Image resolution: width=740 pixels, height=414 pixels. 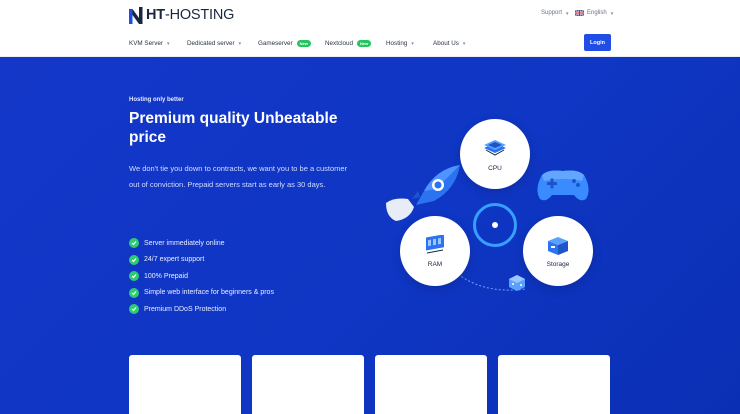 I want to click on logo-text: HT-HOSTING, so click(x=190, y=15).